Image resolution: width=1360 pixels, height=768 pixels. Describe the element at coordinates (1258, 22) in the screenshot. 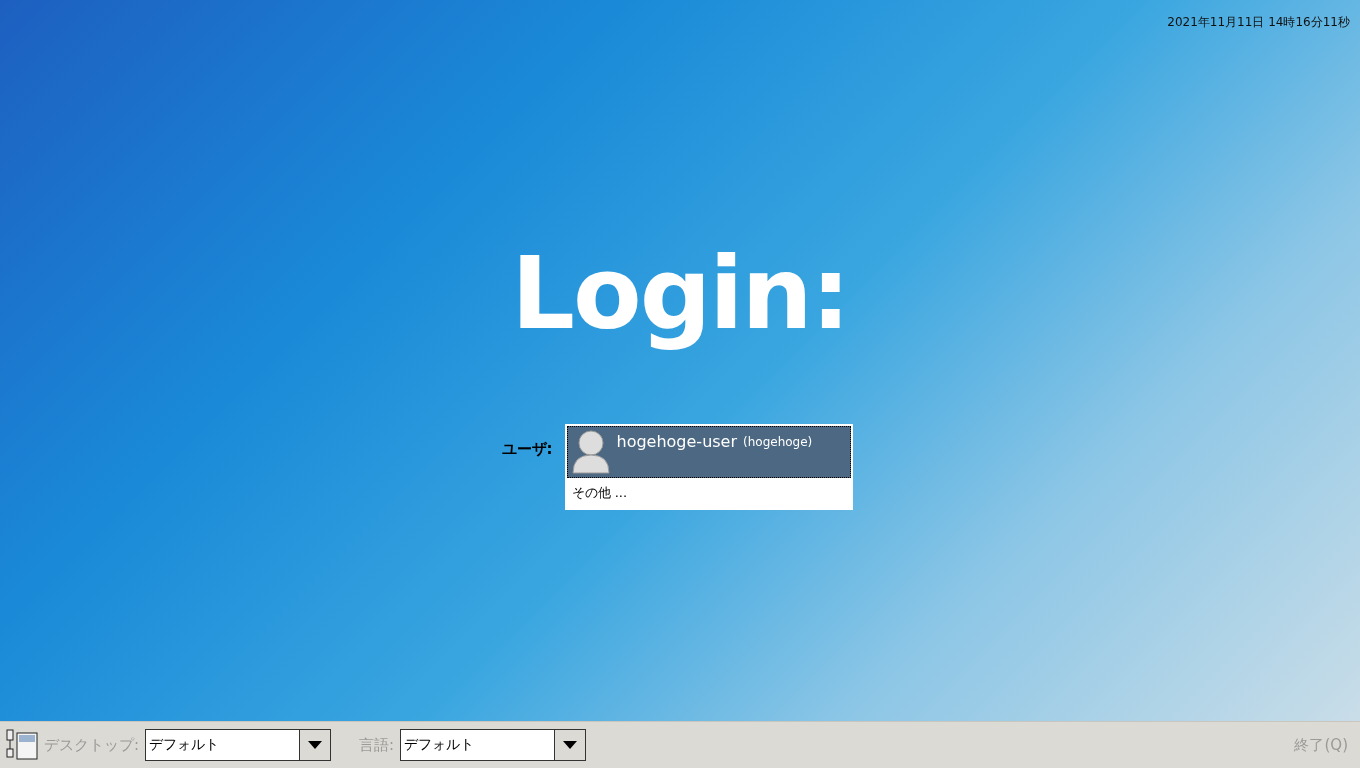

I see `clock: 2021年11月11日 14時16分11秒` at that location.